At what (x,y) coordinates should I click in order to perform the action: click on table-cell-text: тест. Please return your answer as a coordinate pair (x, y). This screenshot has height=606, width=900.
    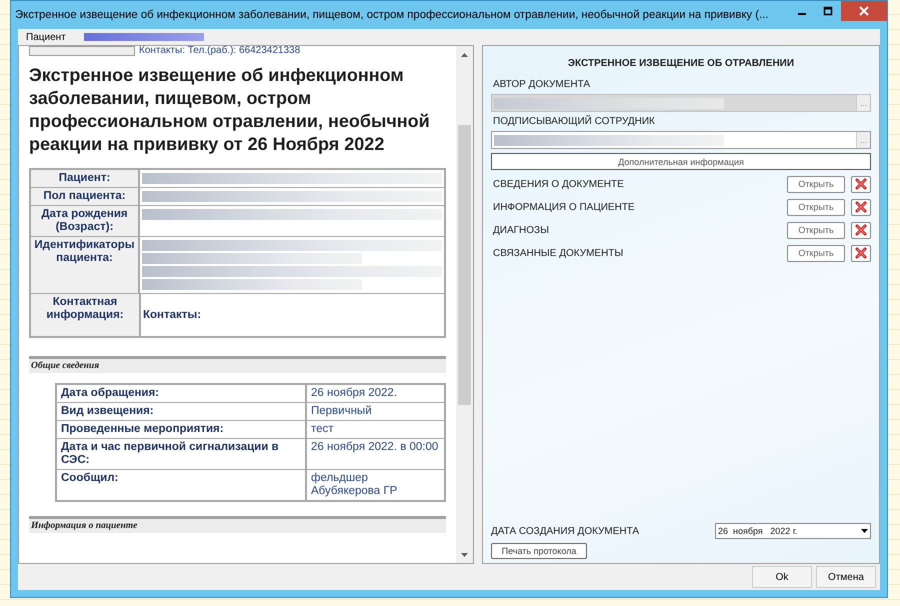
    Looking at the image, I should click on (322, 429).